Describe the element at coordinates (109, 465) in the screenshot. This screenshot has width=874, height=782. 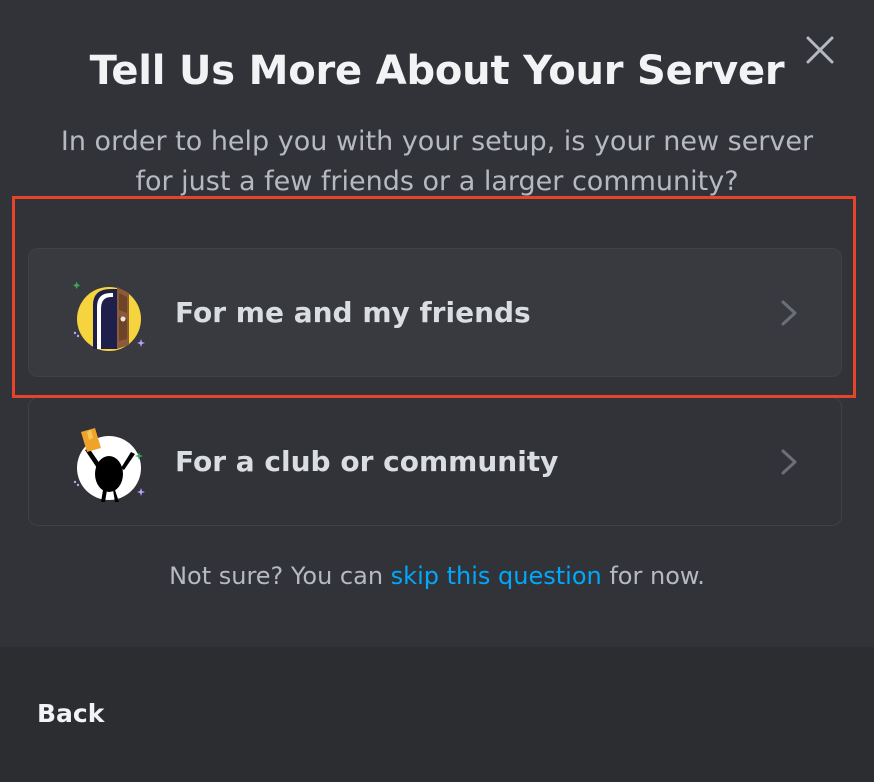
I see `community-cheer-illustration-icon` at that location.